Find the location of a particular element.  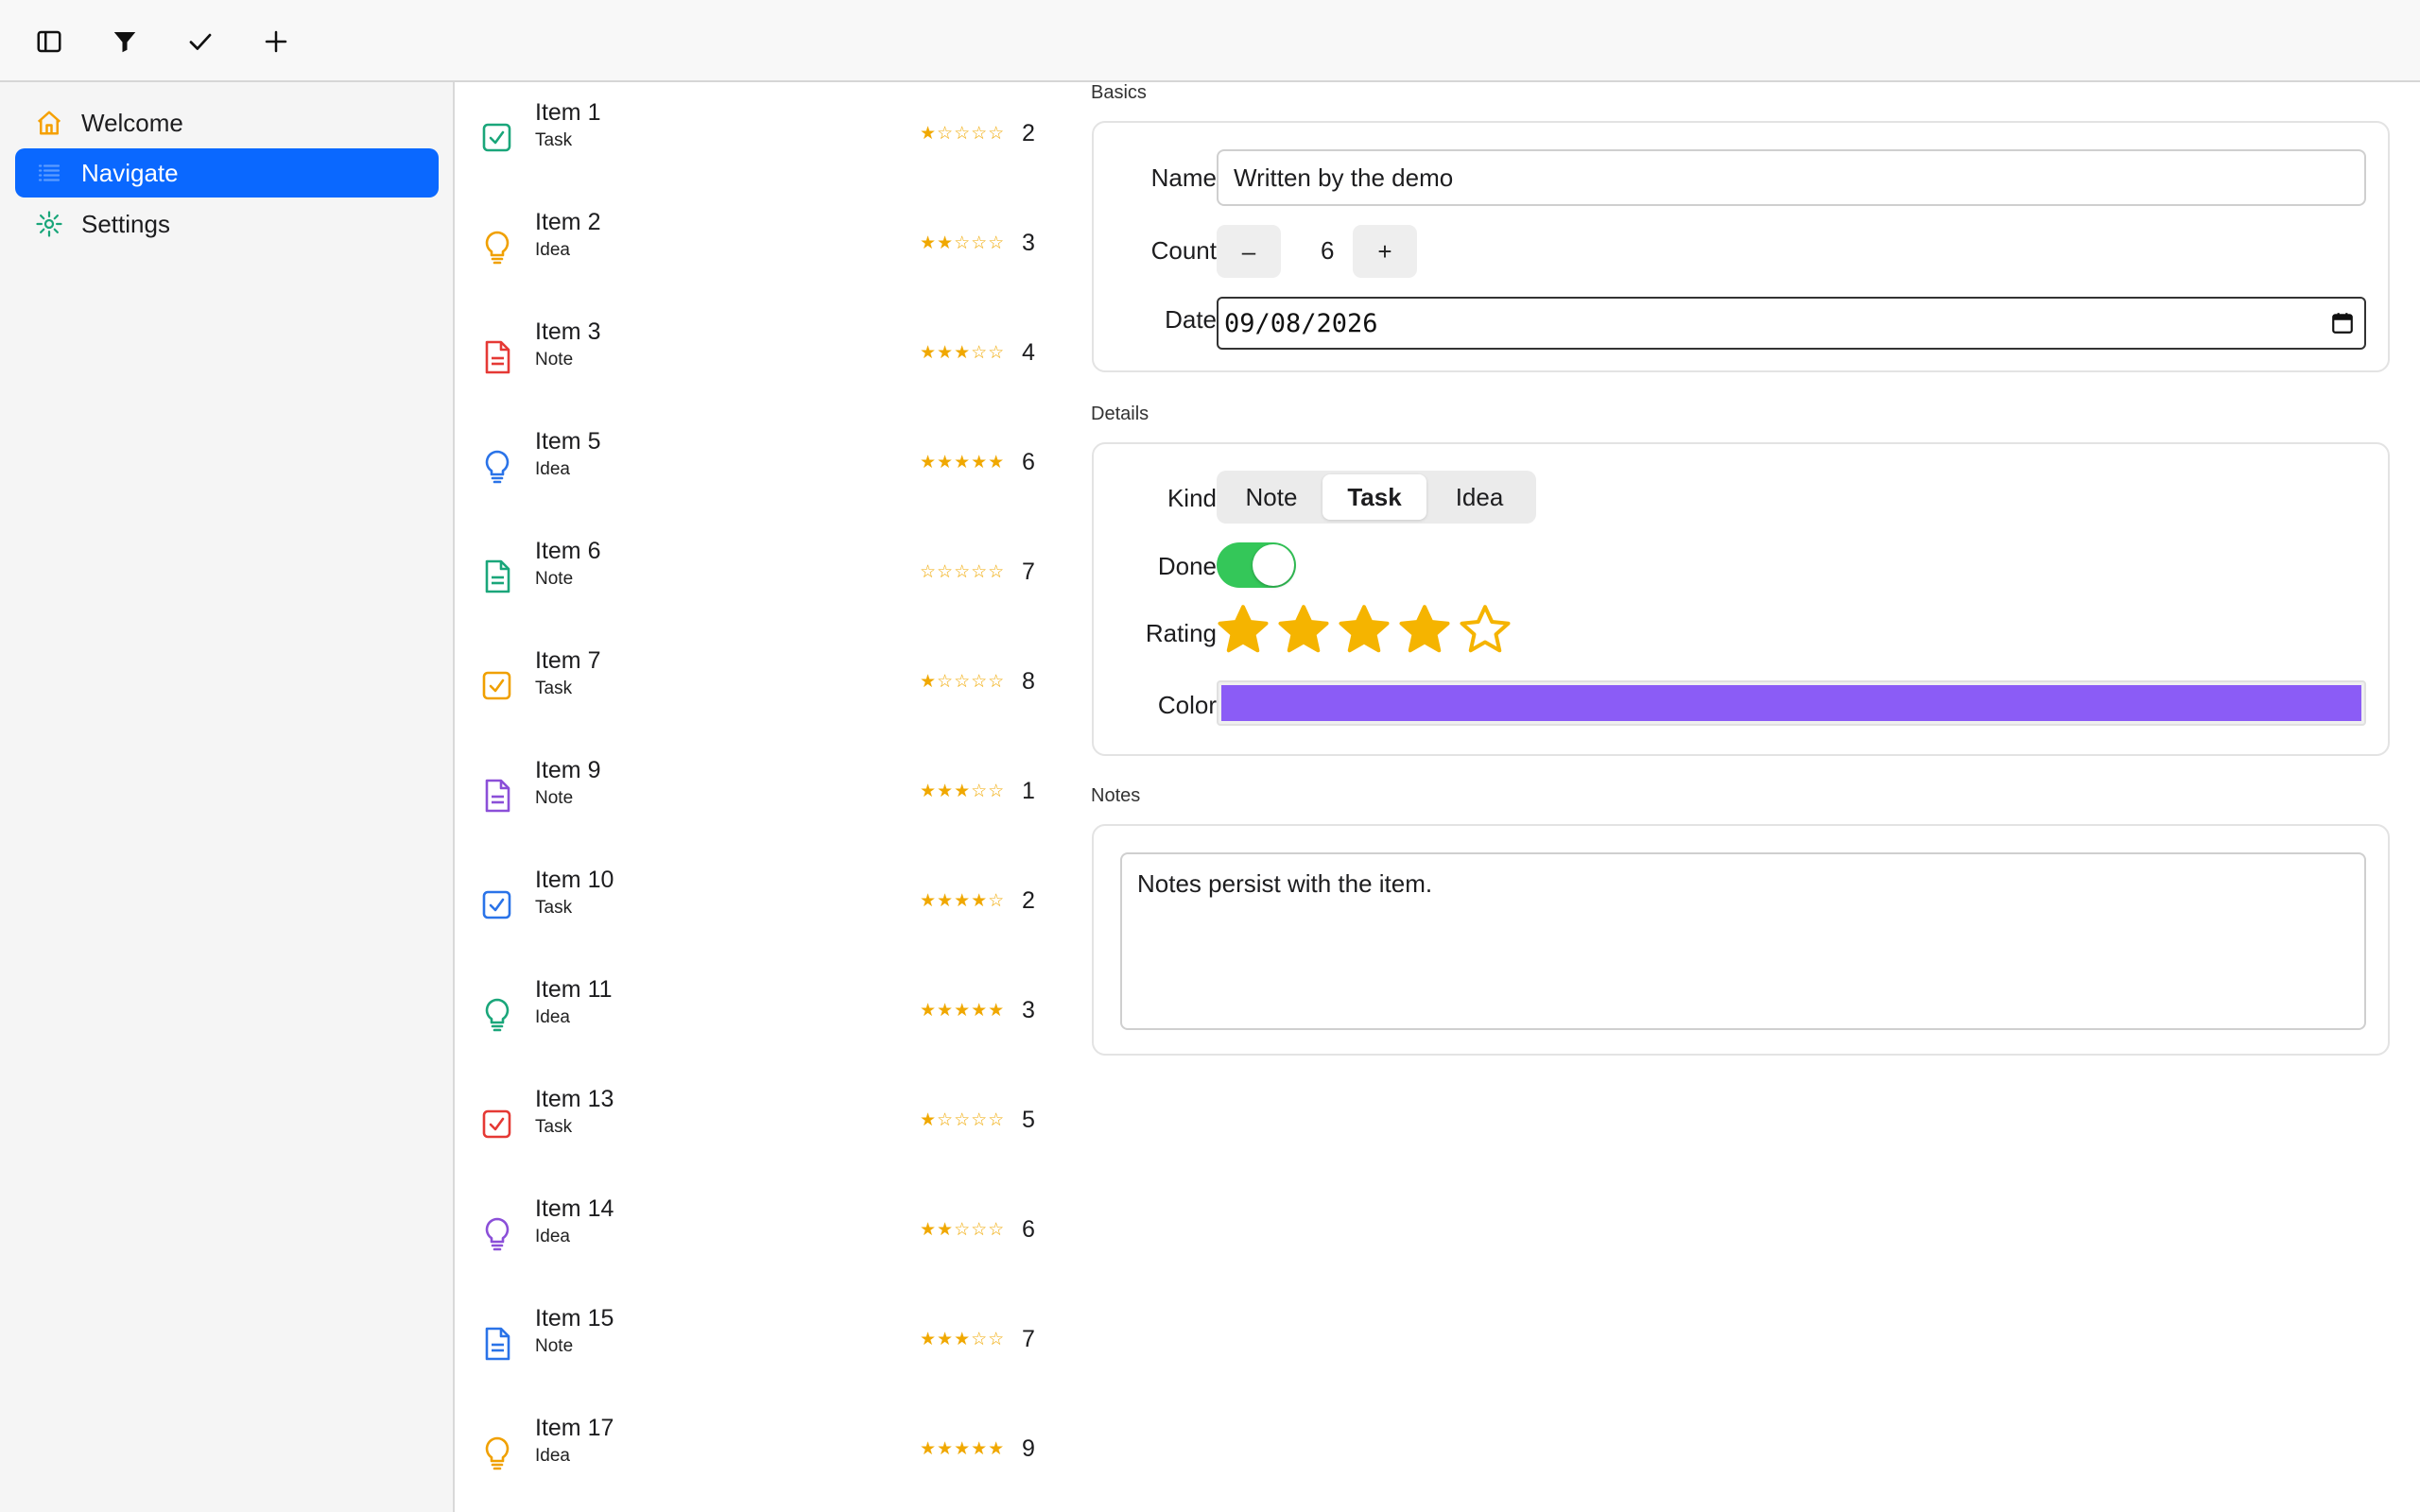

kind-option-idea: Idea is located at coordinates (1479, 497).